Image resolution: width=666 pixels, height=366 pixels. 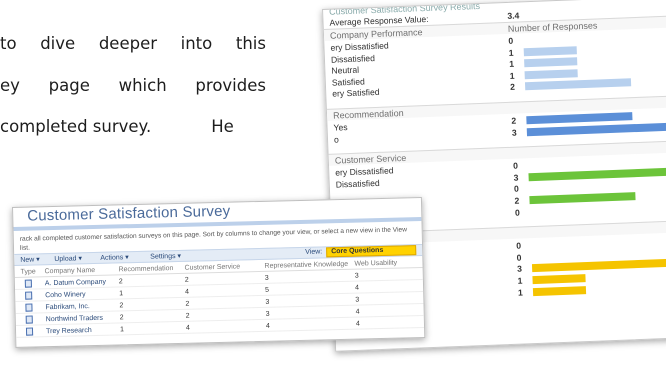 I want to click on col-header-type: Type, so click(x=28, y=271).